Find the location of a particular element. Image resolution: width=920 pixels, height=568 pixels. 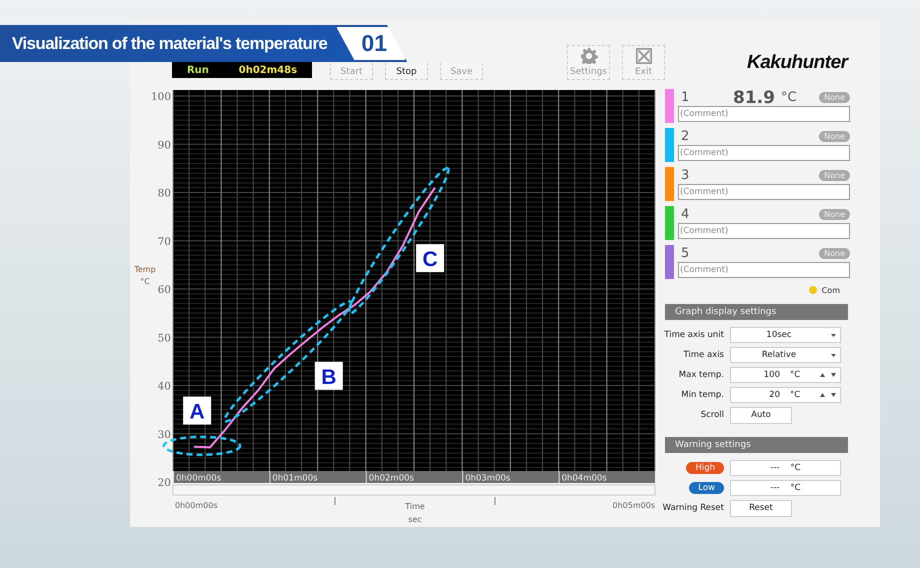

axis-title: Temp is located at coordinates (145, 269).